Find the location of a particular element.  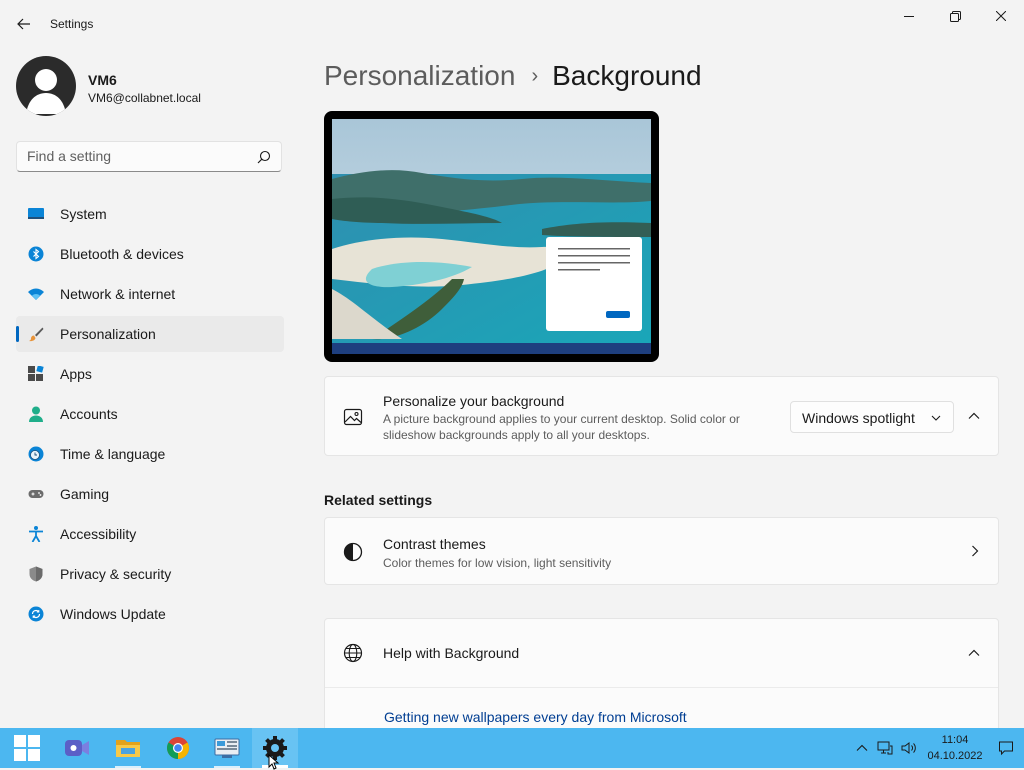

close-button is located at coordinates (1001, 16).